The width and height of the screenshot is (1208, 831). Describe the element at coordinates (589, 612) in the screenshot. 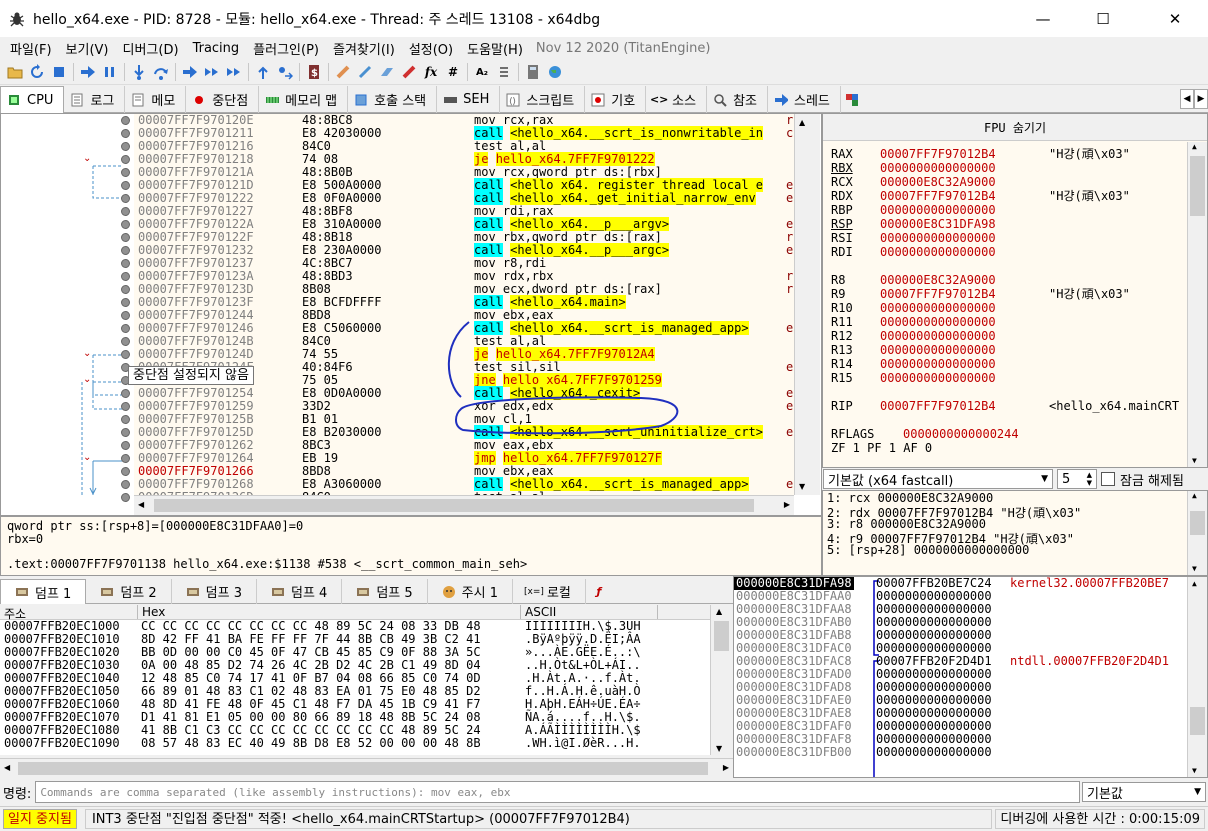

I see `dump-header-ascii: ASCII` at that location.